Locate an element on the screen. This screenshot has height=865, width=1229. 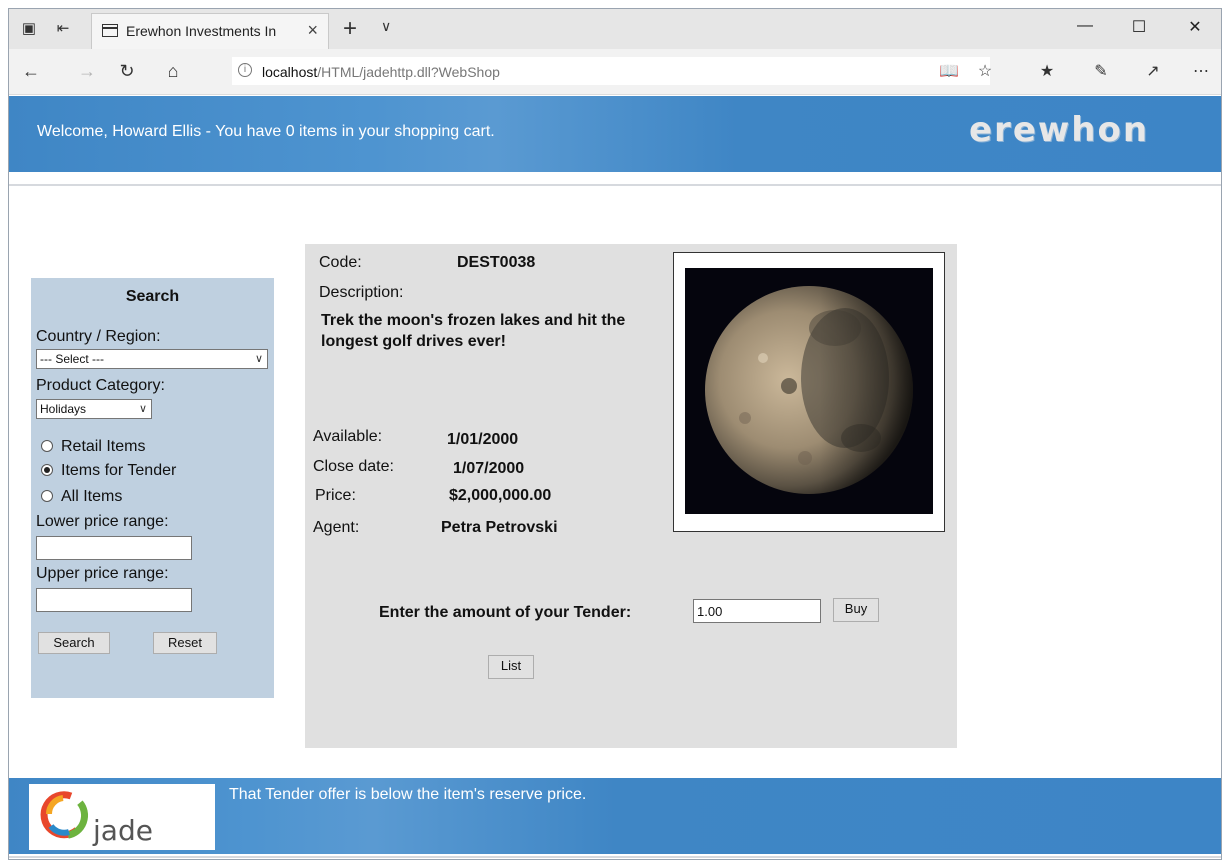
tender-label: Enter the amount of your Tender: is located at coordinates (505, 612).